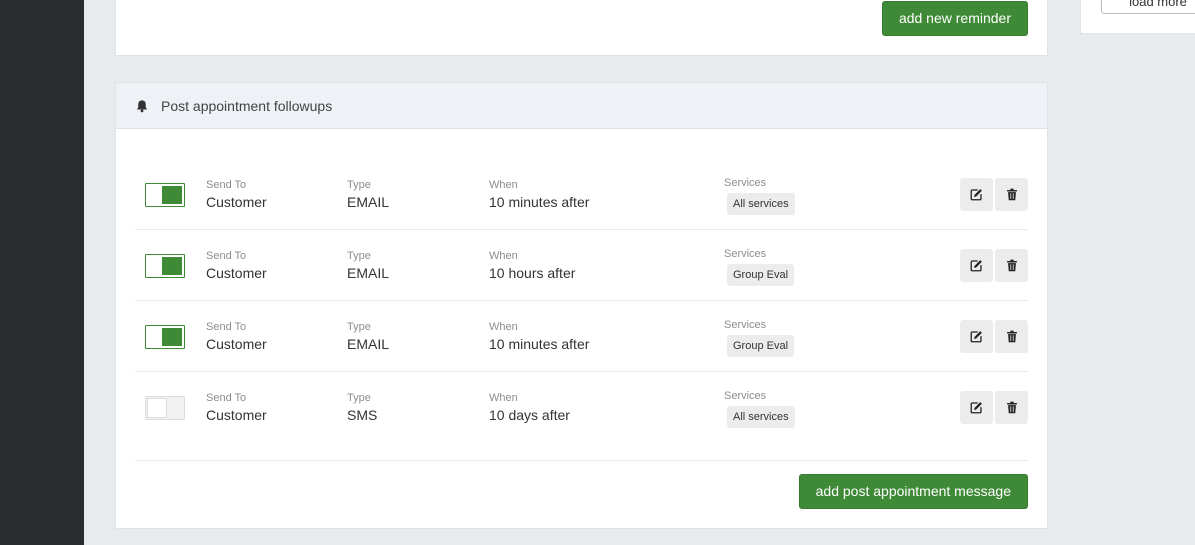 Image resolution: width=1195 pixels, height=545 pixels. What do you see at coordinates (1137, 17) in the screenshot?
I see `right-panel: load more` at bounding box center [1137, 17].